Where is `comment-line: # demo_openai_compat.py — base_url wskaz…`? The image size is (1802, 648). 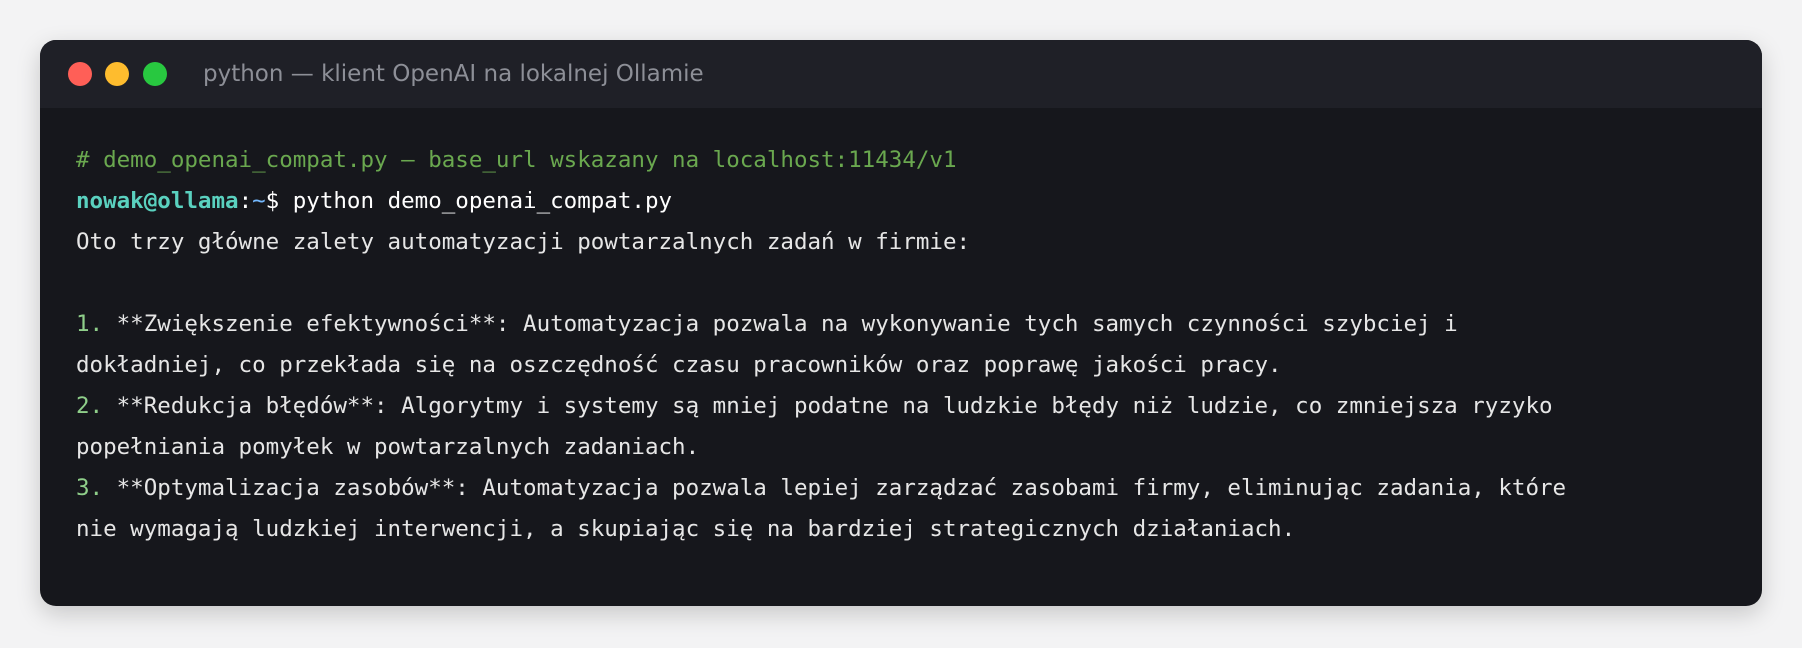 comment-line: # demo_openai_compat.py — base_url wskaz… is located at coordinates (516, 160).